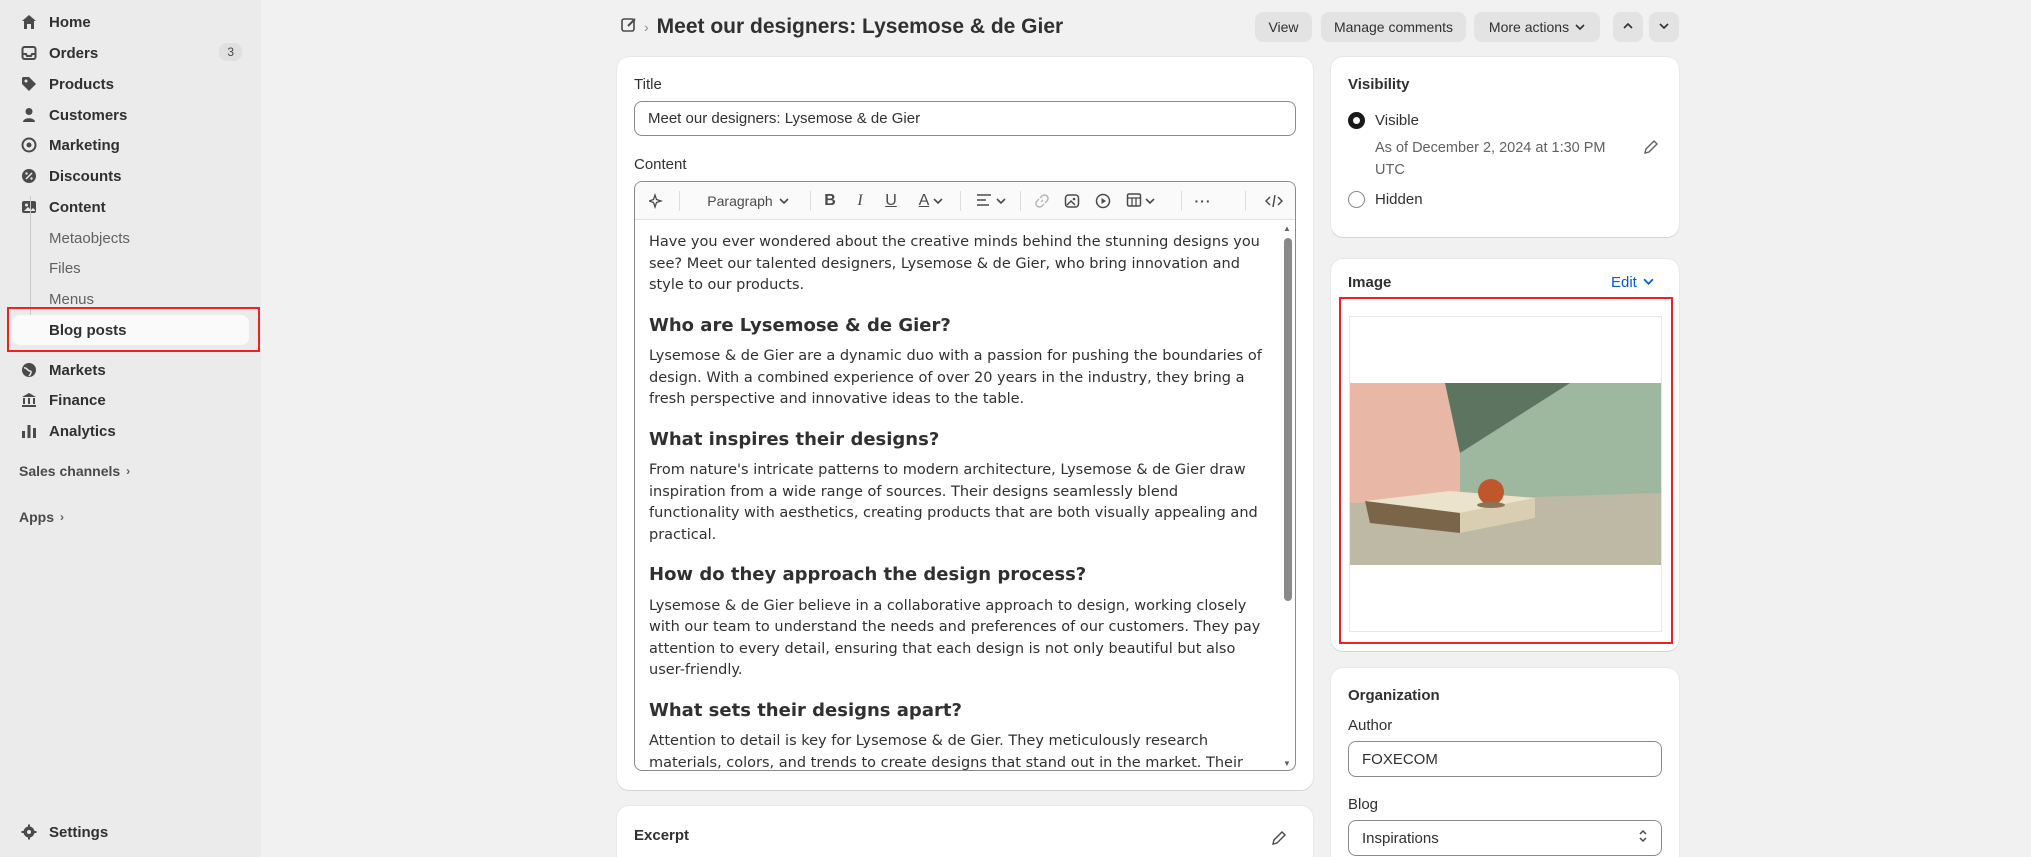 The height and width of the screenshot is (857, 2031). Describe the element at coordinates (125, 53) in the screenshot. I see `sidebar-item-orders: Orders 3` at that location.